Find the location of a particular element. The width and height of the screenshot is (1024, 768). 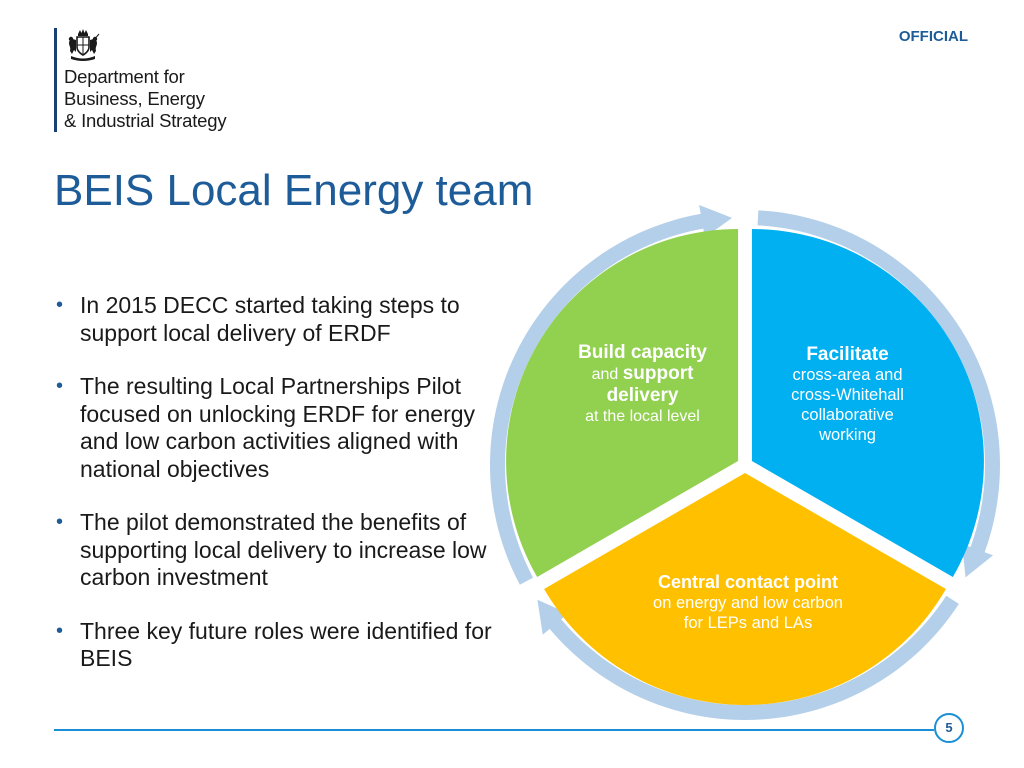

facilitate-line: cross-area and is located at coordinates (847, 375).